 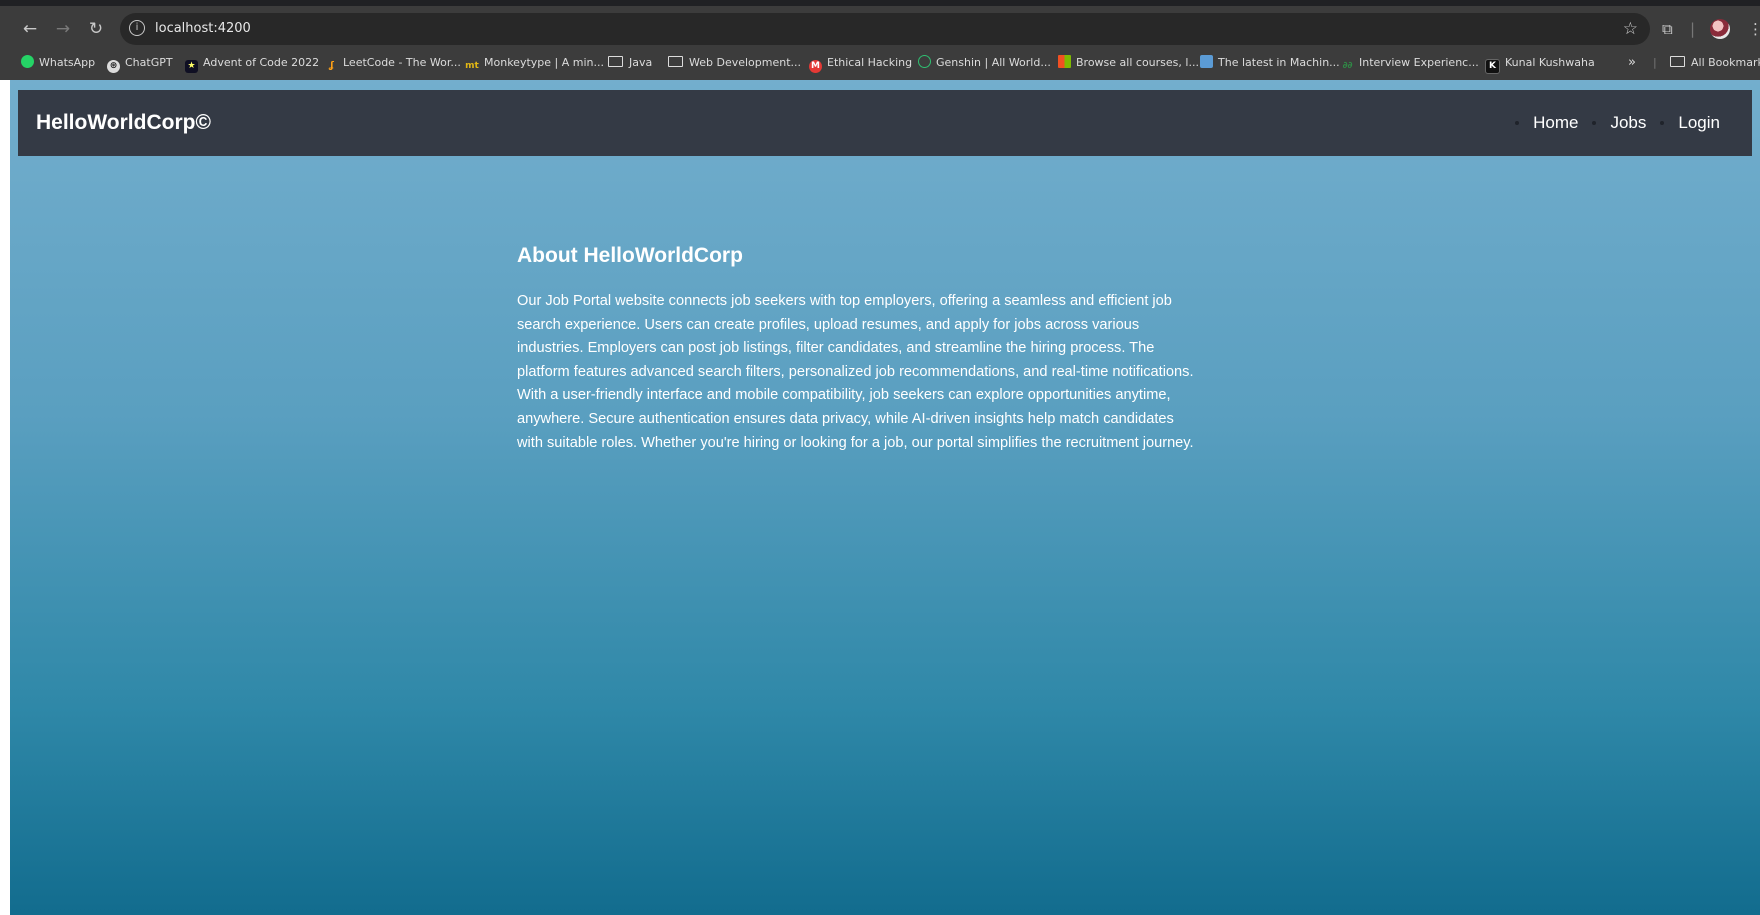 I want to click on all-bookmarks-label: All Bookmarks, so click(x=1725, y=62).